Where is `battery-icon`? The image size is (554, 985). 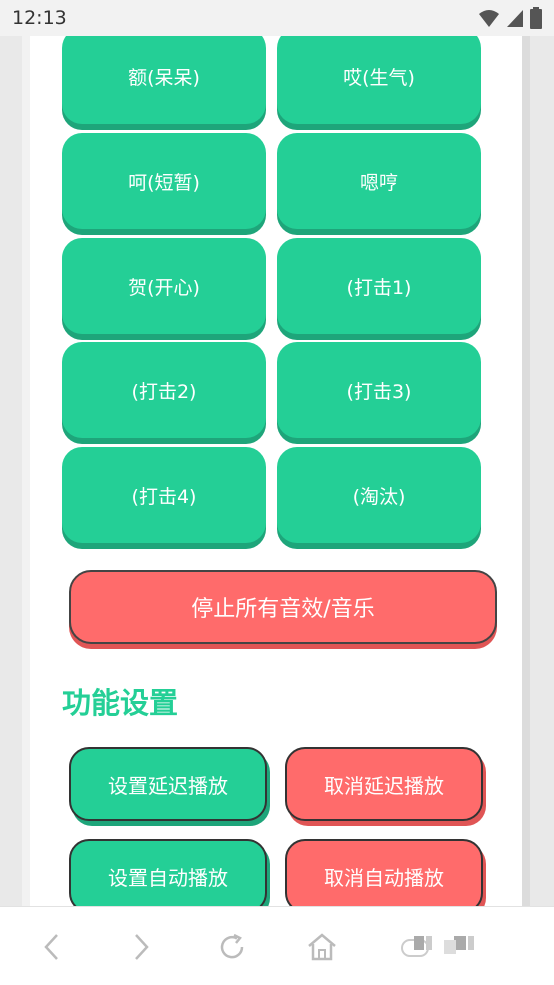
battery-icon is located at coordinates (536, 18).